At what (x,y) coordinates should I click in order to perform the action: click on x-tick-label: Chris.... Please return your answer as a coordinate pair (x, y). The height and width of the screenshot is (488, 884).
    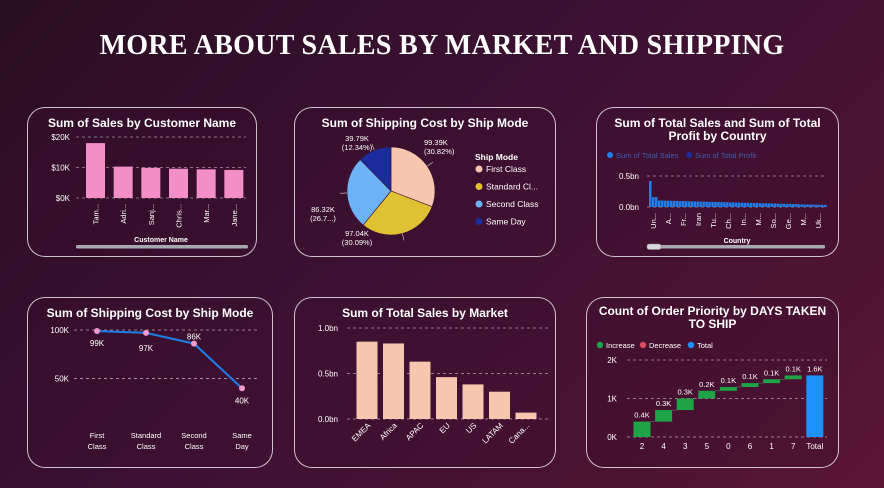
    Looking at the image, I should click on (179, 216).